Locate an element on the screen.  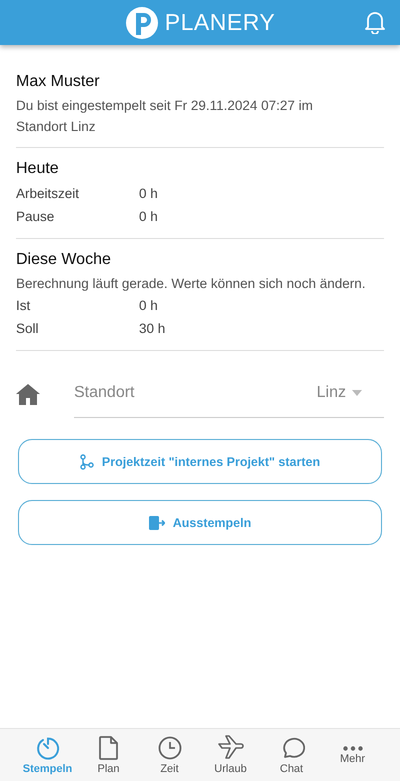
nav-tab: Plan is located at coordinates (108, 755).